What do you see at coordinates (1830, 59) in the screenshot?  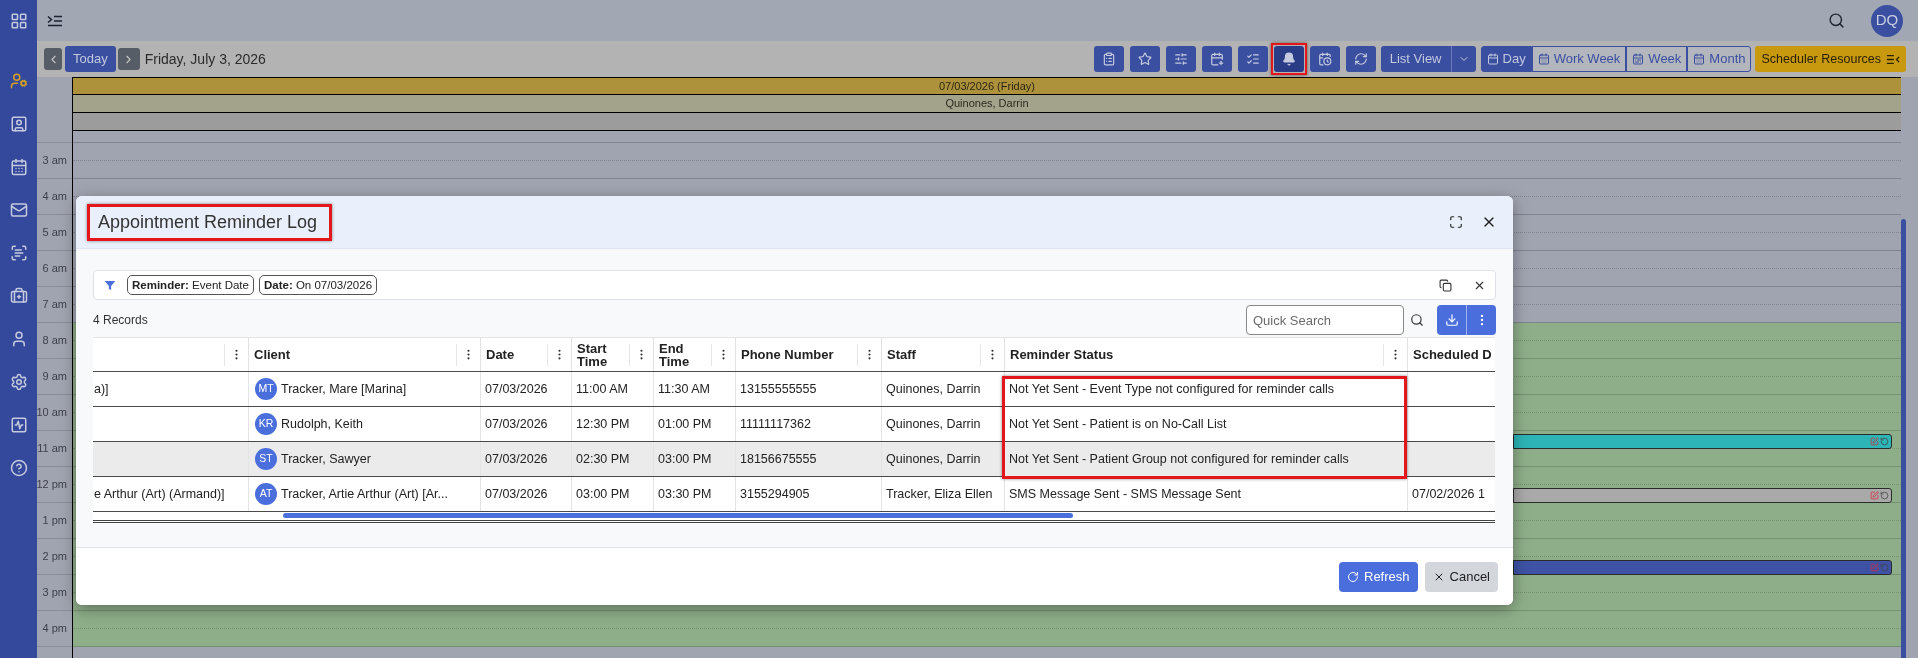 I see `scheduler-resources-button: Scheduler Resources` at bounding box center [1830, 59].